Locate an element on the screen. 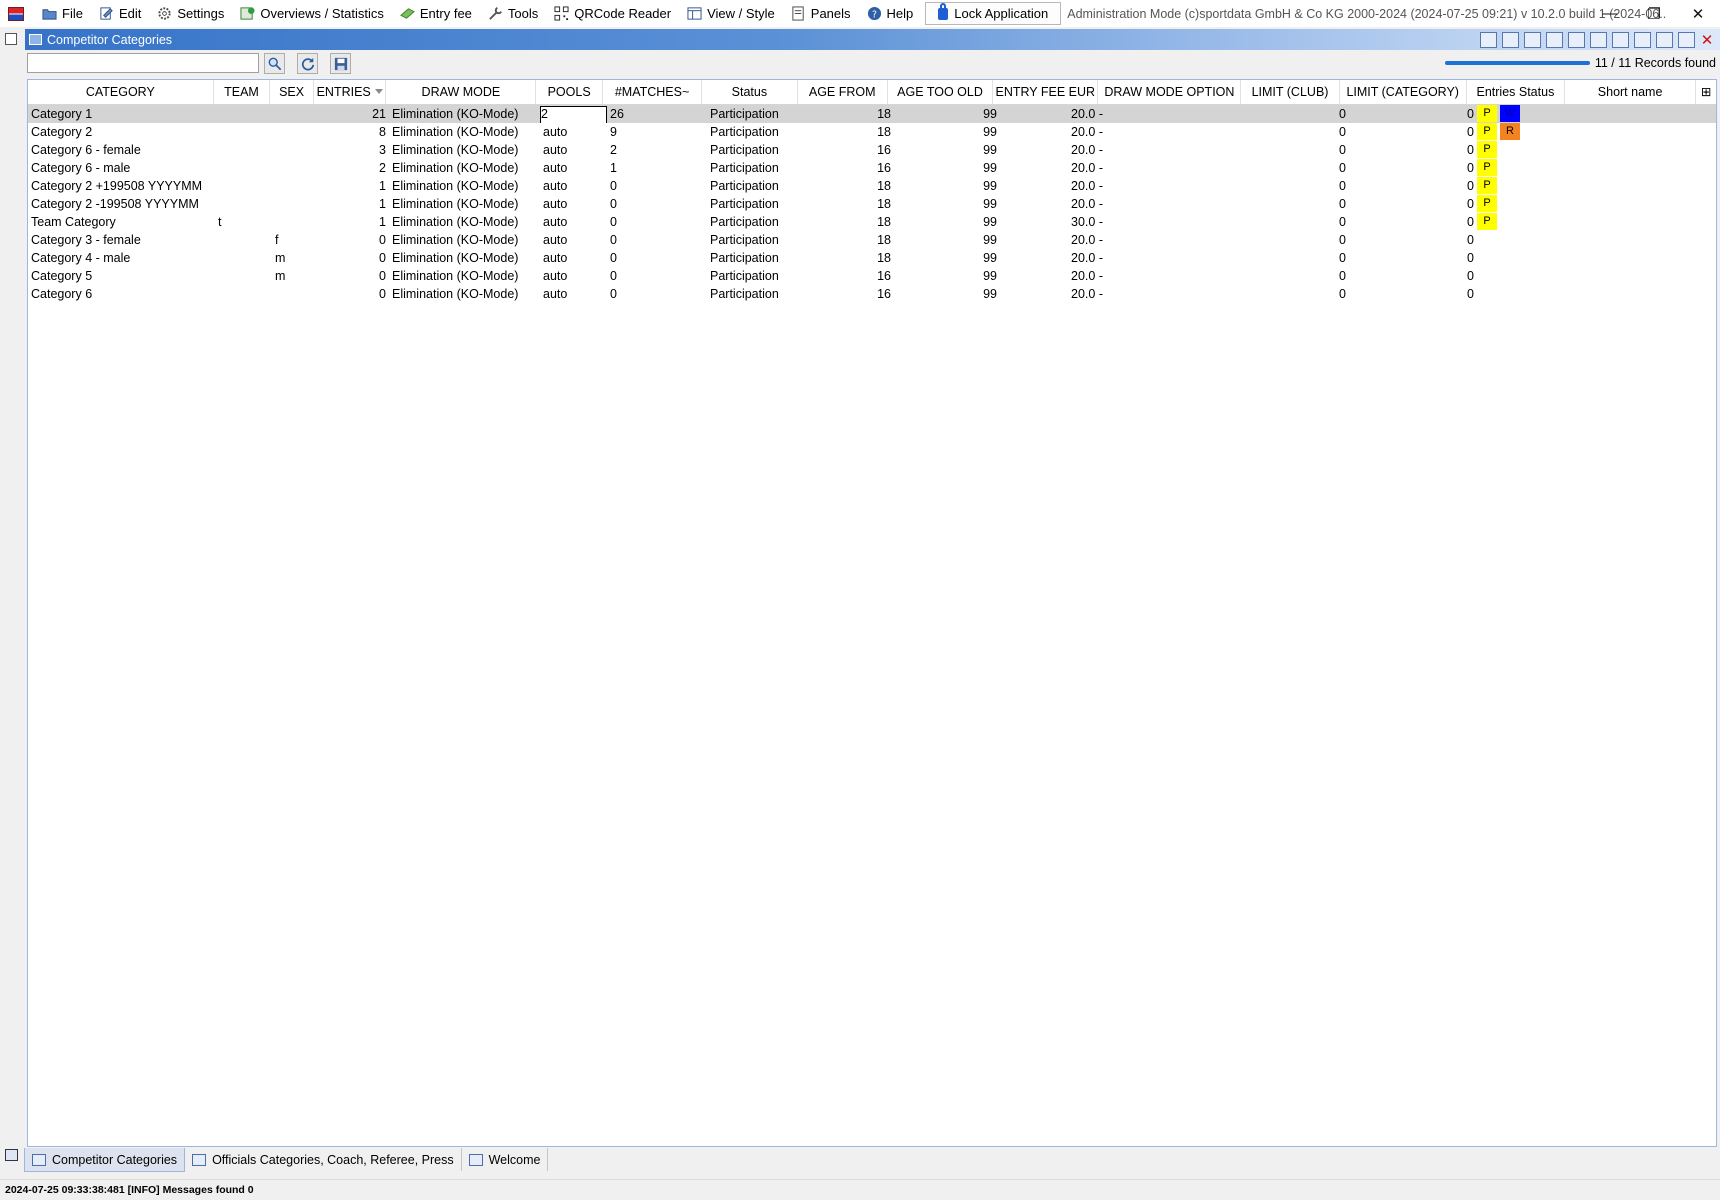  open-folder-icon is located at coordinates (1488, 40).